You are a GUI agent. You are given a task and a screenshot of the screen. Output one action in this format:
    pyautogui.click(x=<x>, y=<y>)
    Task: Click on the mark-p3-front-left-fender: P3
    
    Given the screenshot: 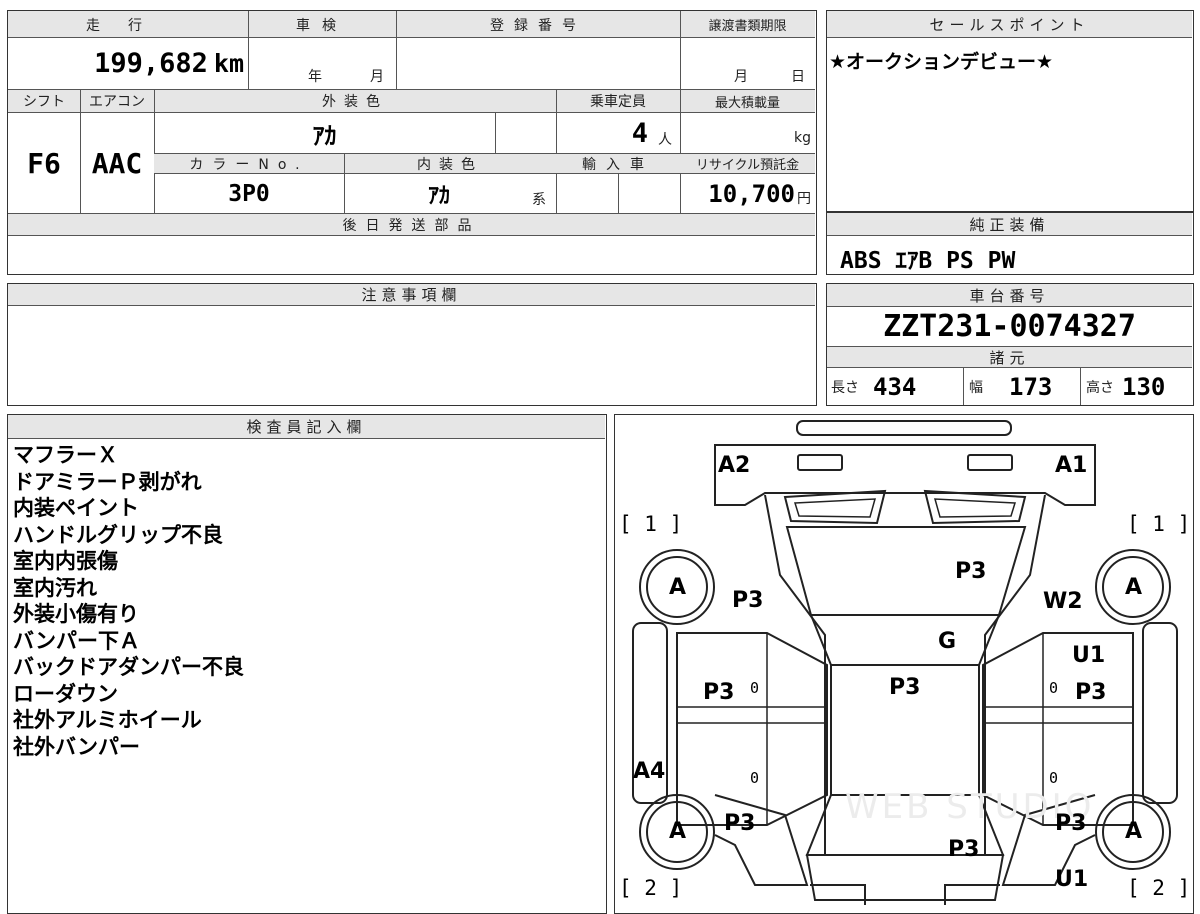 What is the action you would take?
    pyautogui.click(x=748, y=600)
    